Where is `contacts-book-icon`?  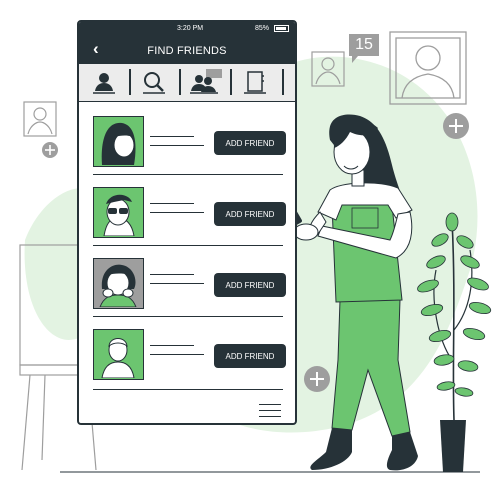
contacts-book-icon is located at coordinates (255, 82).